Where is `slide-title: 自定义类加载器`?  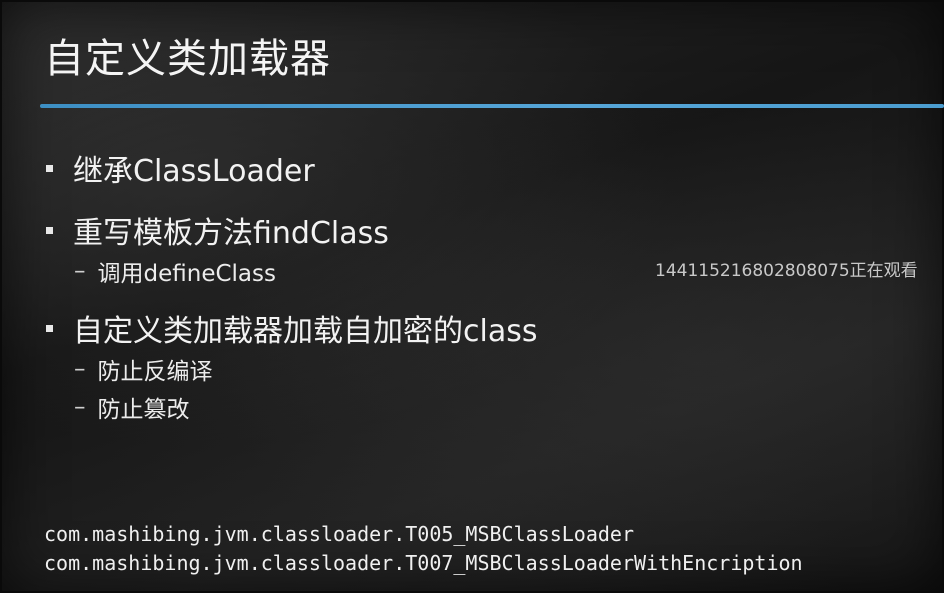 slide-title: 自定义类加载器 is located at coordinates (187, 59).